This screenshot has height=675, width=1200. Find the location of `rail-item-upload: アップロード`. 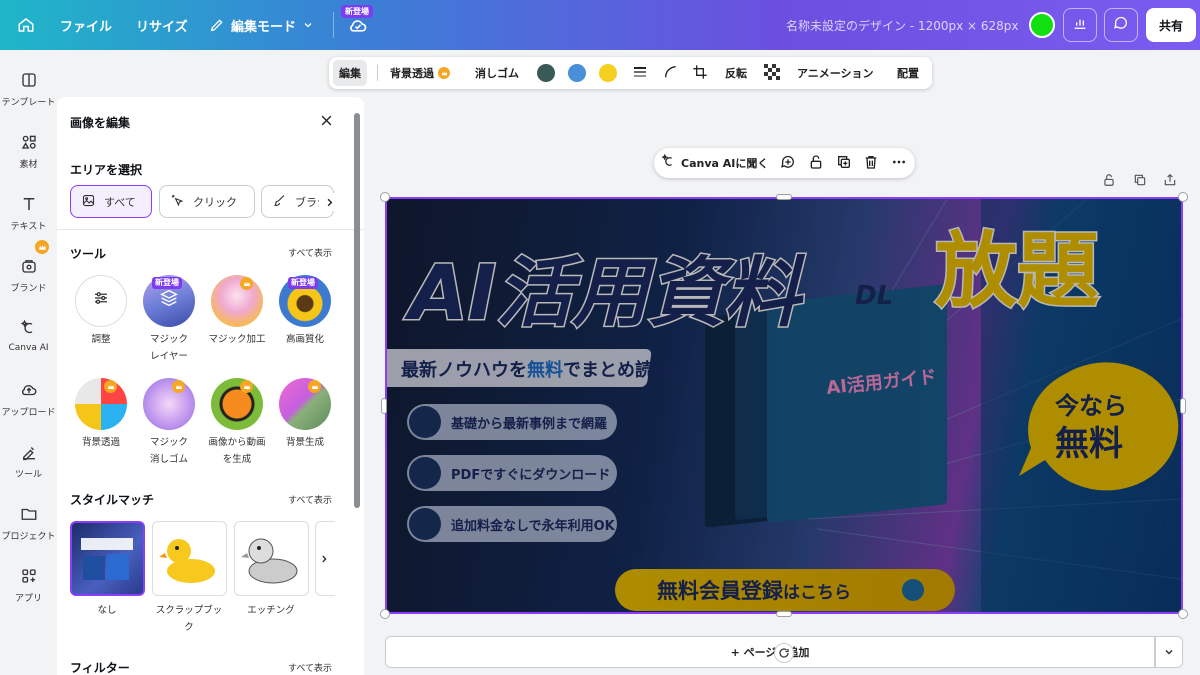

rail-item-upload: アップロード is located at coordinates (28, 398).